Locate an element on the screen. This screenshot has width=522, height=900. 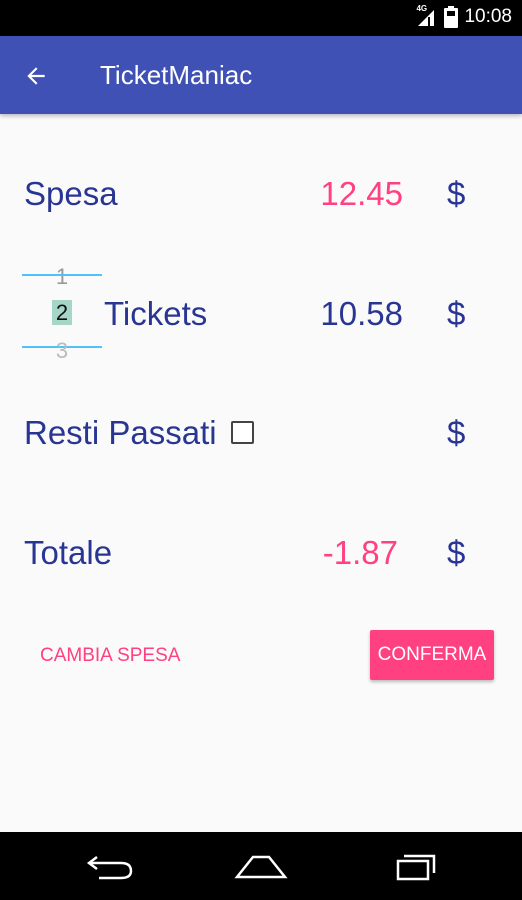
arrow-back-icon is located at coordinates (36, 76).